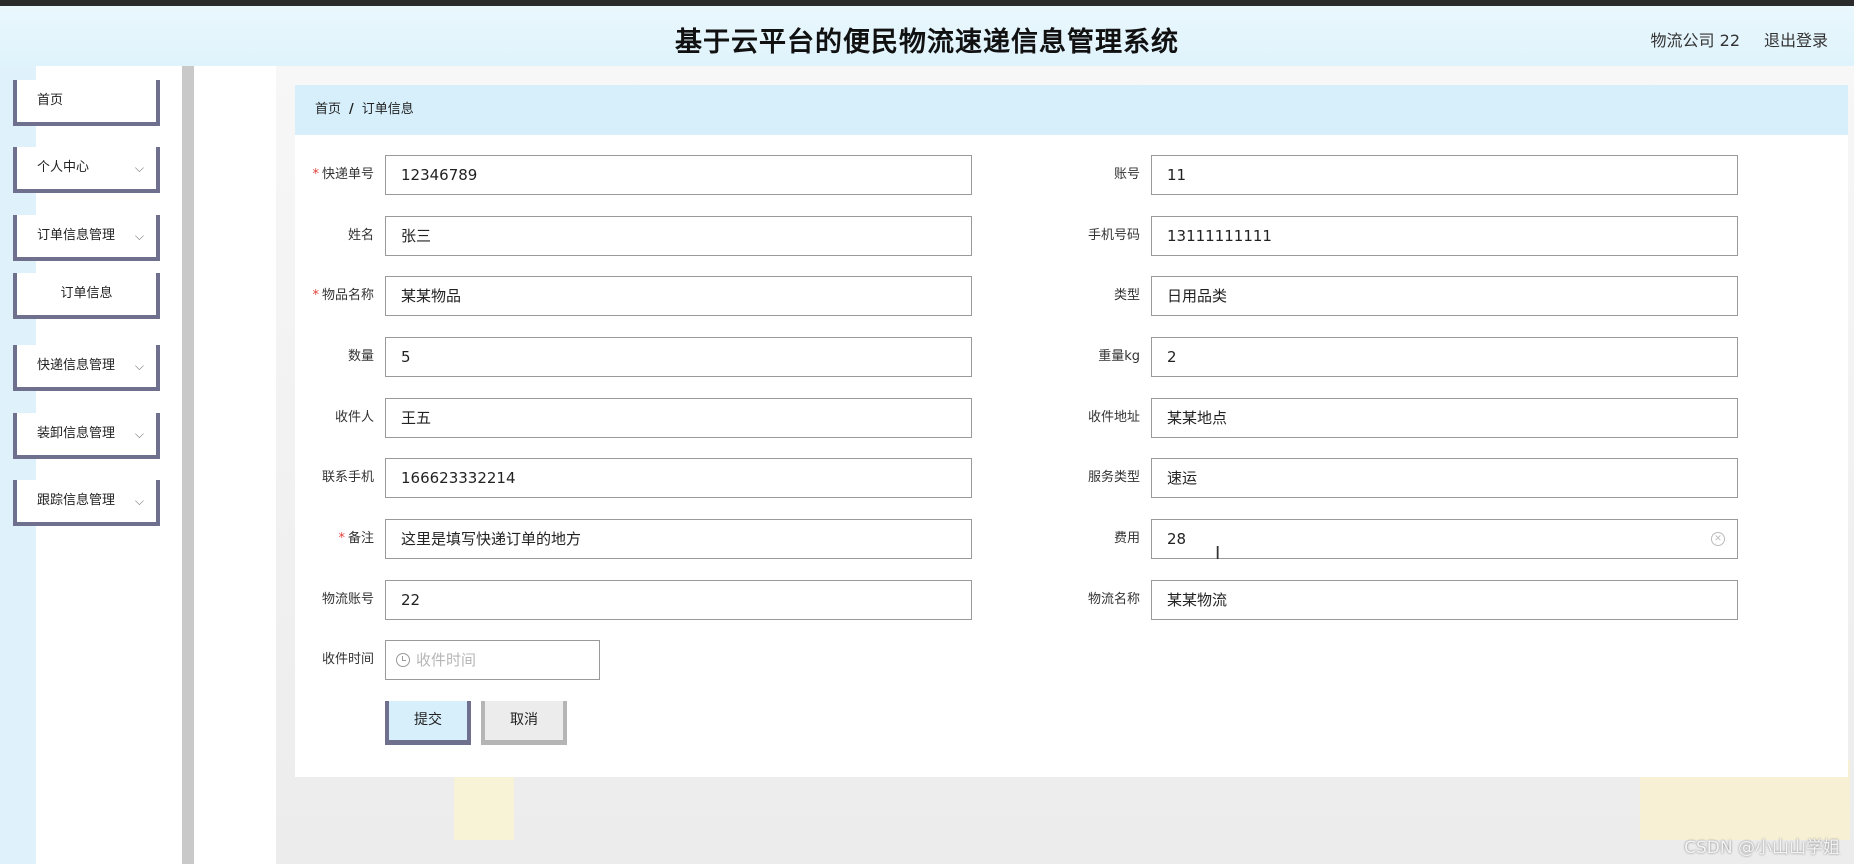 Image resolution: width=1854 pixels, height=864 pixels. I want to click on receiver-label: 收件人, so click(354, 417).